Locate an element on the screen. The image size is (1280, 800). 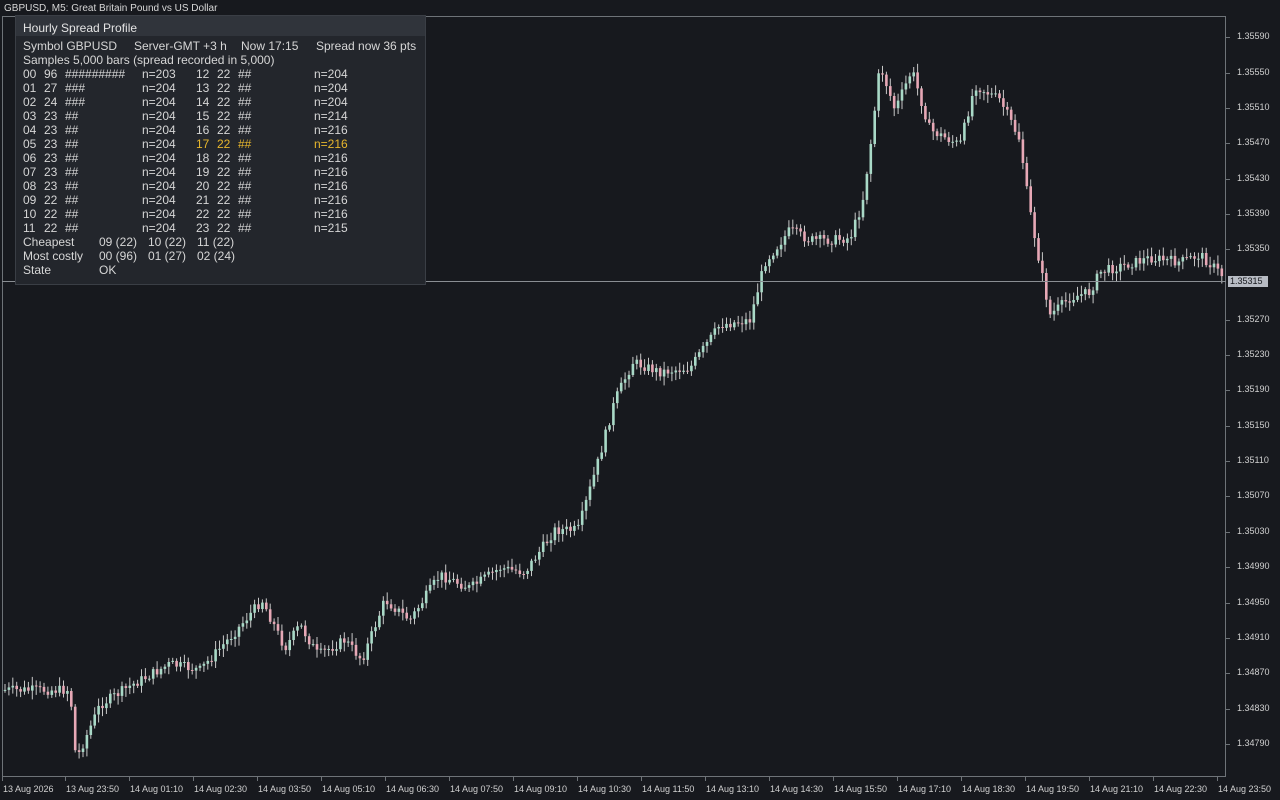
time-axis is located at coordinates (640, 788).